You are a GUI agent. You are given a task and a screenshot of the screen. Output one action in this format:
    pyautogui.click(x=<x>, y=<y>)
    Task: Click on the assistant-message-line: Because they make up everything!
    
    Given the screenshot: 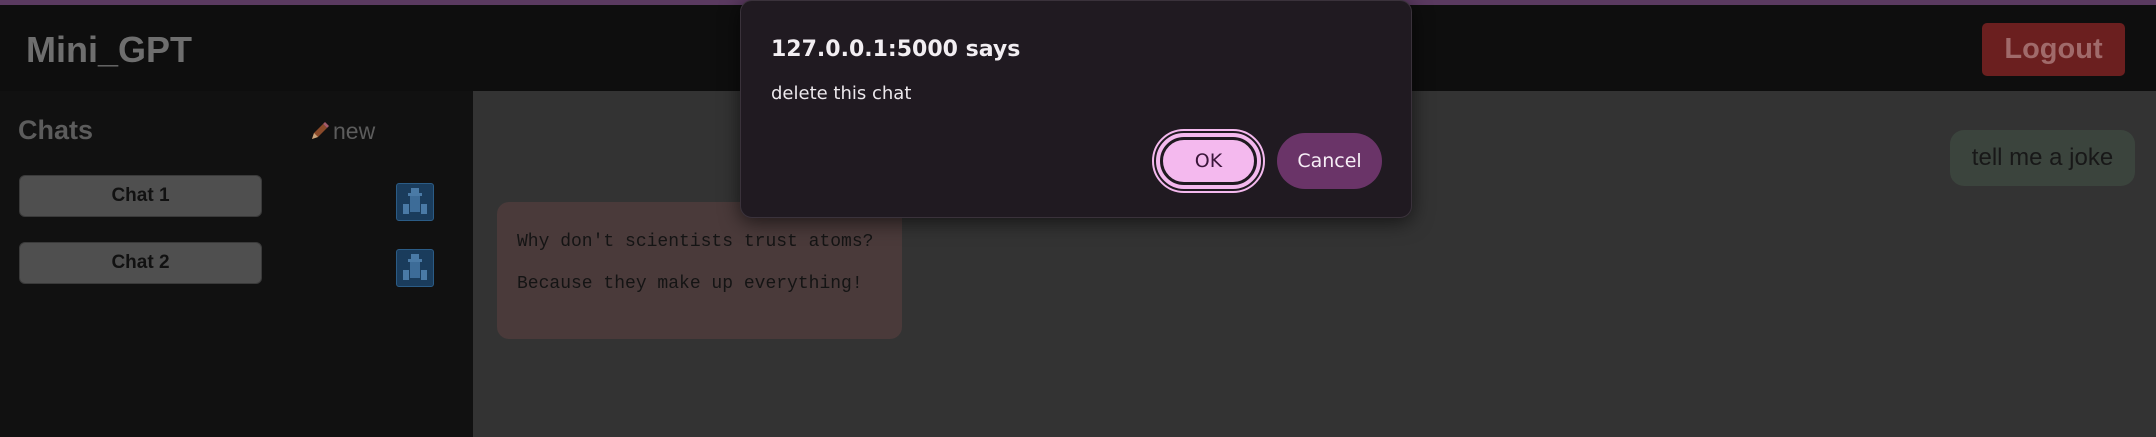 What is the action you would take?
    pyautogui.click(x=690, y=284)
    